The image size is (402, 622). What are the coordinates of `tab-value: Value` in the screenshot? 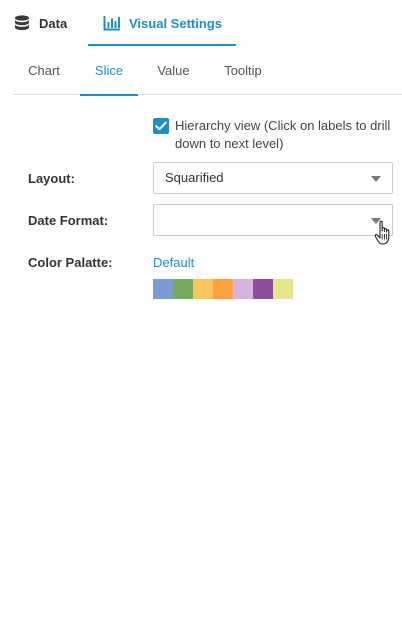 It's located at (173, 70).